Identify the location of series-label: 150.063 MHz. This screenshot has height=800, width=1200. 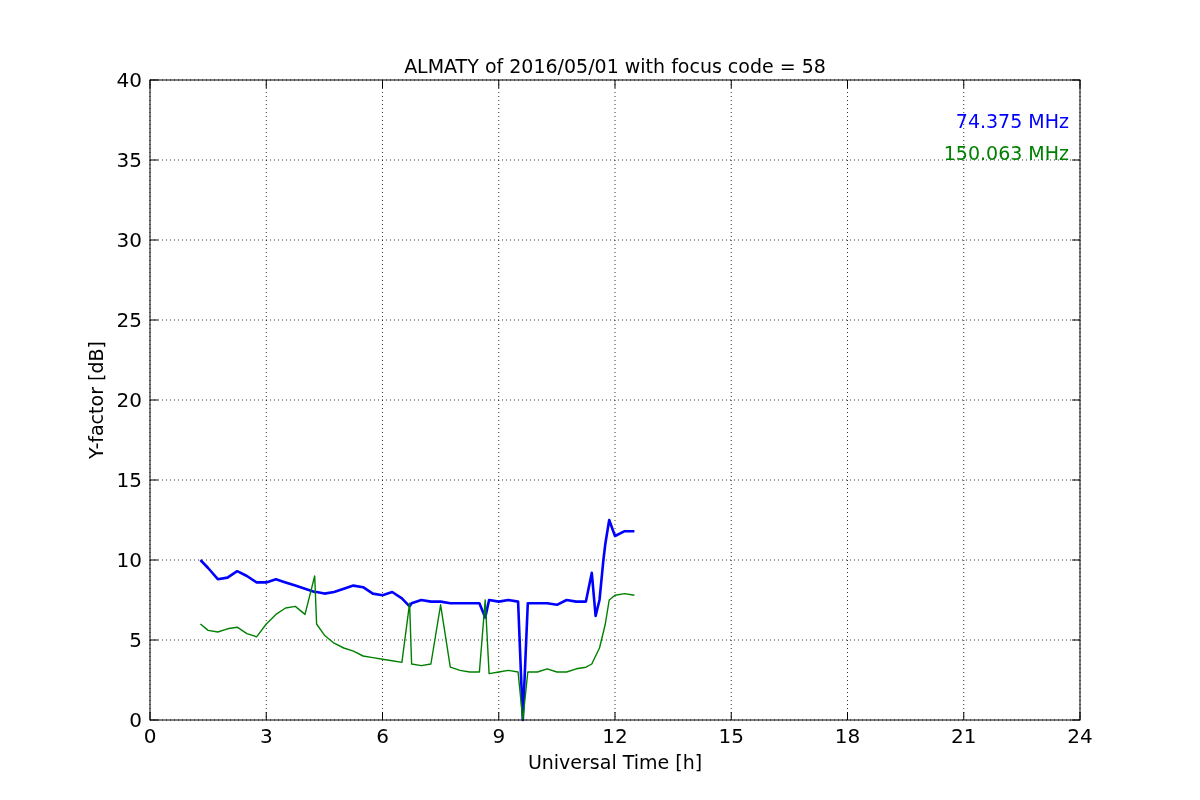
(1006, 153).